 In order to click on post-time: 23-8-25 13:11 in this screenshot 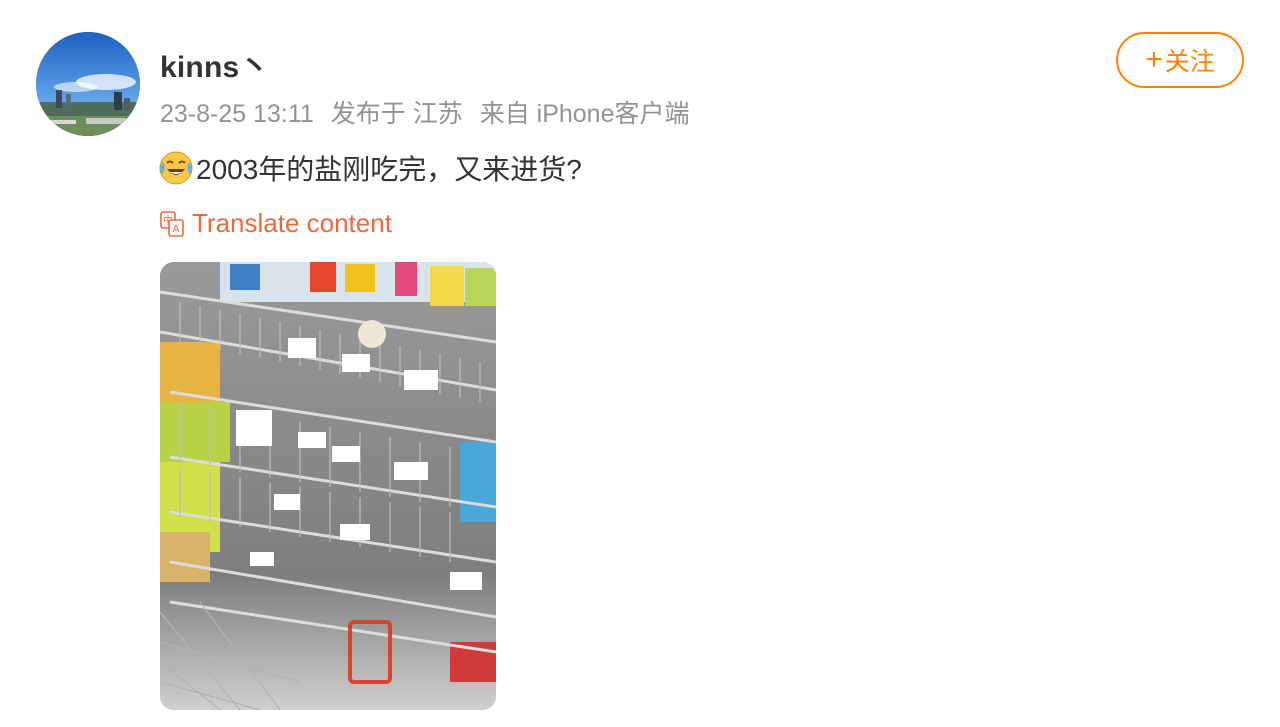, I will do `click(237, 114)`.